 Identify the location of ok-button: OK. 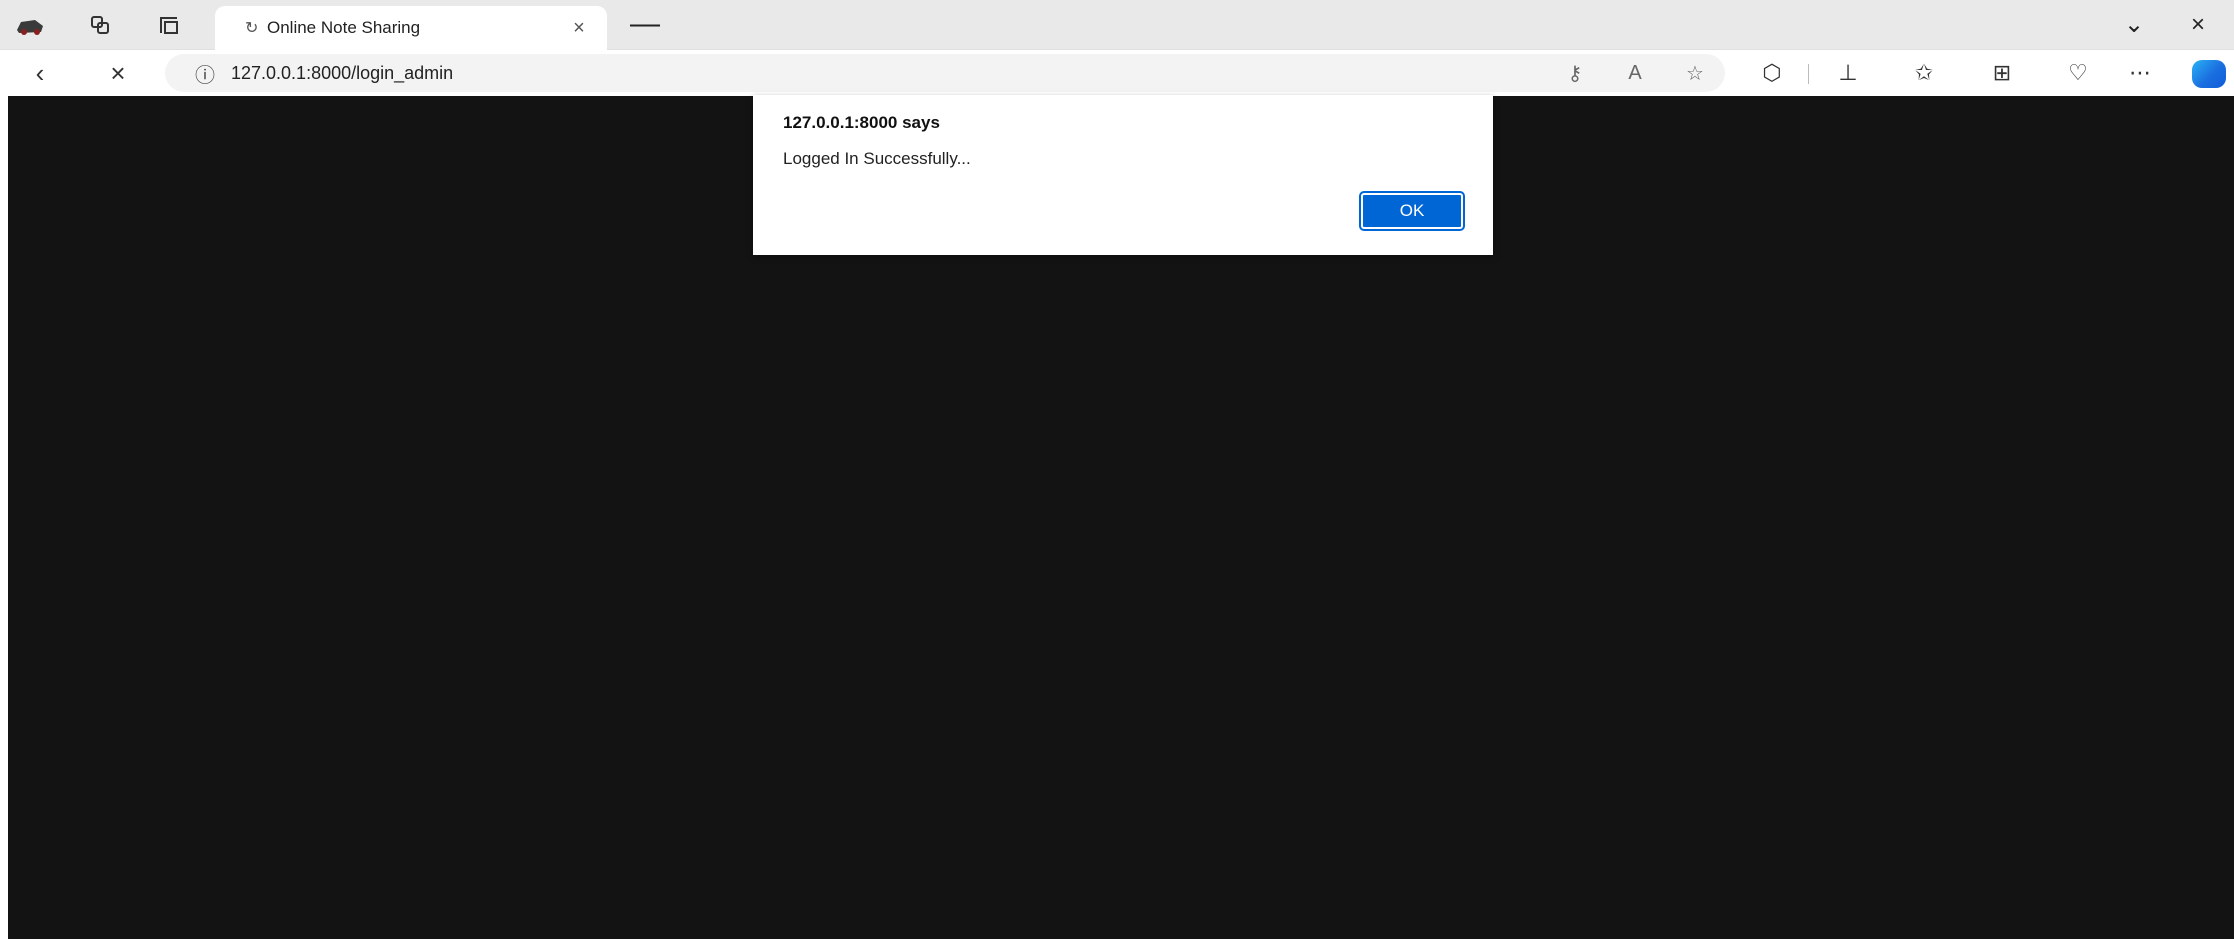
(1412, 211).